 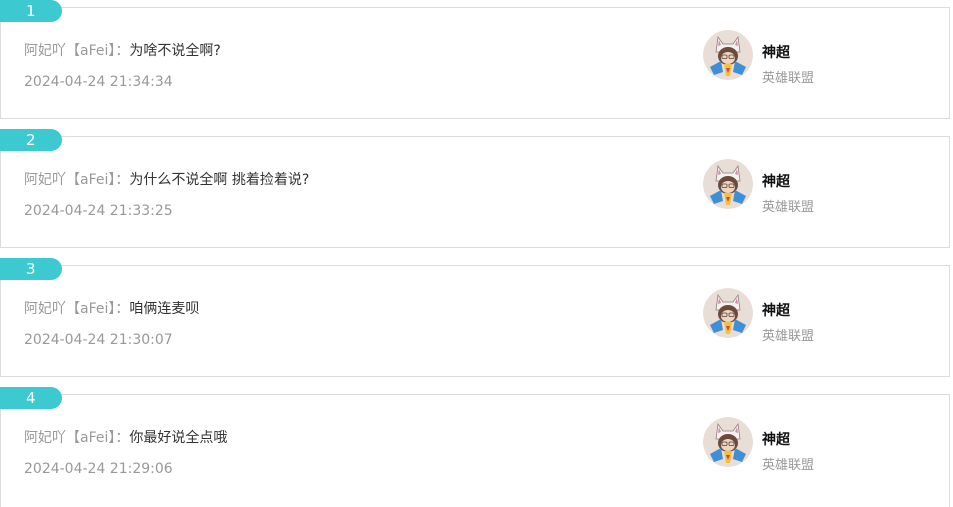 I want to click on comment-text: 为啥不说全啊?, so click(x=175, y=51).